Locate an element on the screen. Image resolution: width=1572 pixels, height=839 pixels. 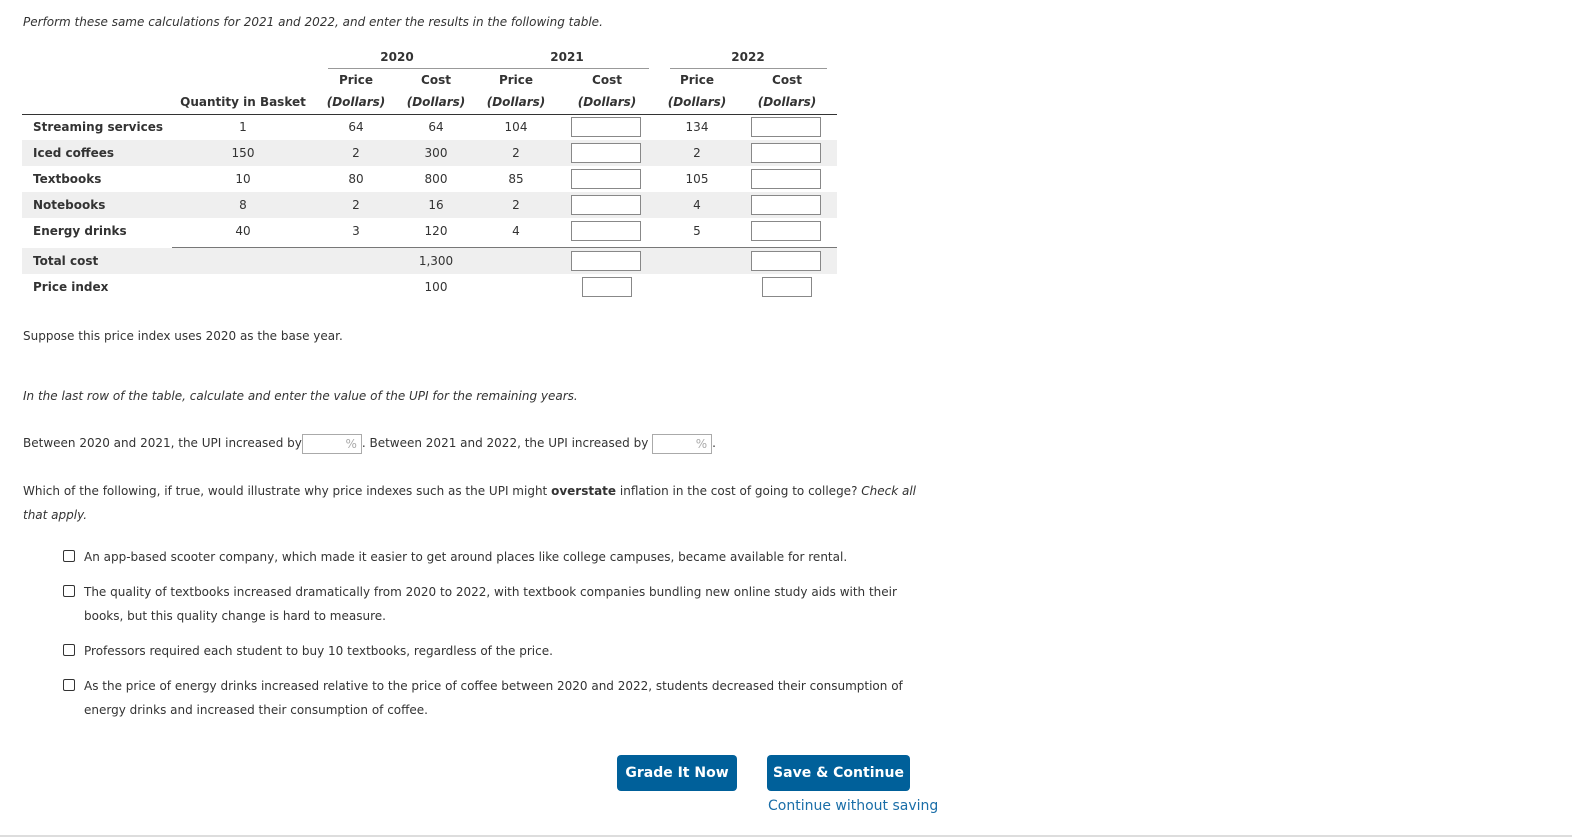
price-index-2021-input is located at coordinates (607, 287).